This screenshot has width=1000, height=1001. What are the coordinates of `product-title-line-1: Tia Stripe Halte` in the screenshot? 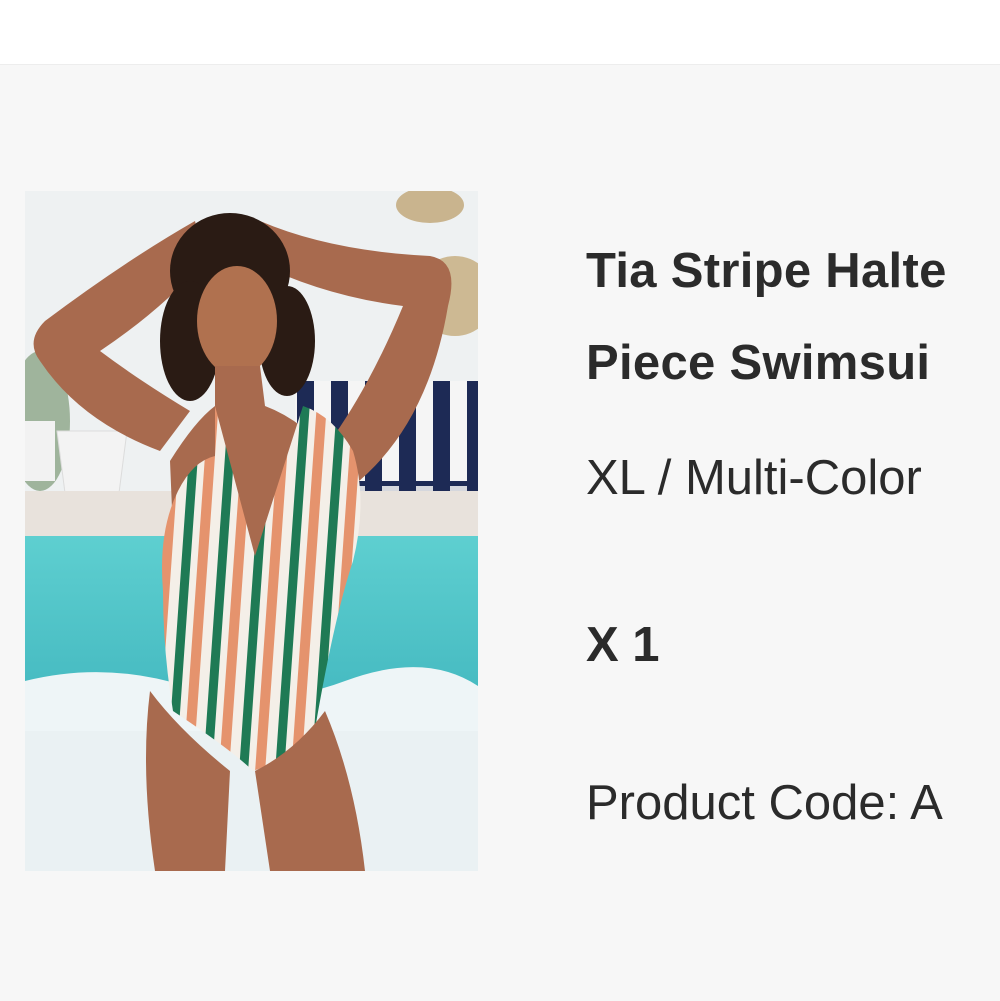 It's located at (793, 271).